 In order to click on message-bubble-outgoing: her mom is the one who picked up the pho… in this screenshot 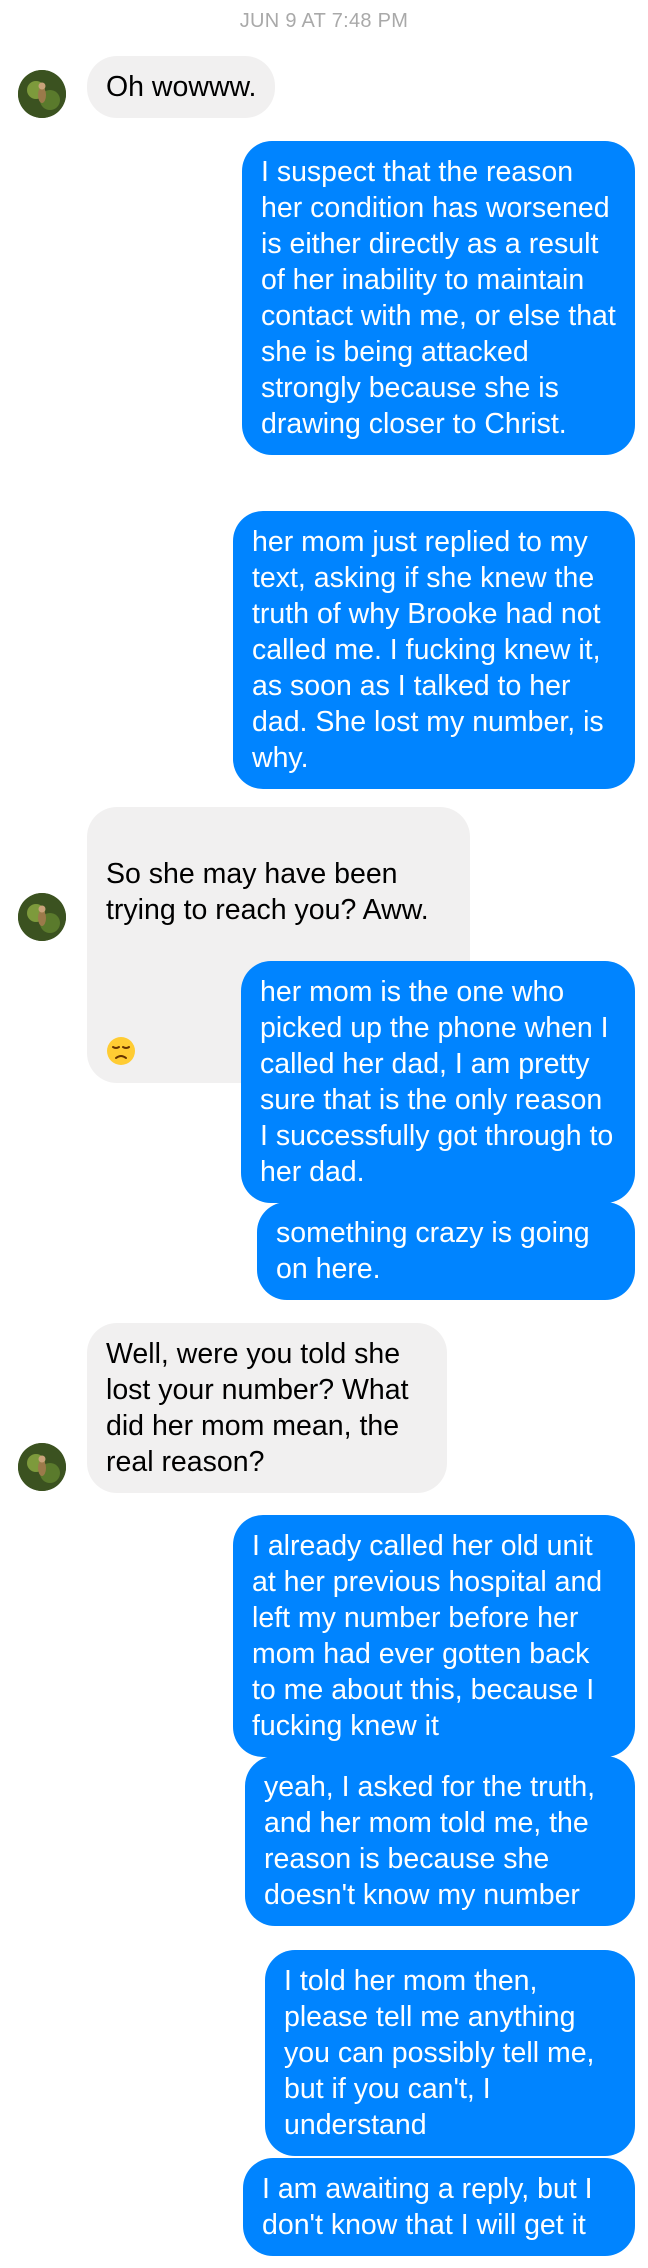, I will do `click(438, 1082)`.